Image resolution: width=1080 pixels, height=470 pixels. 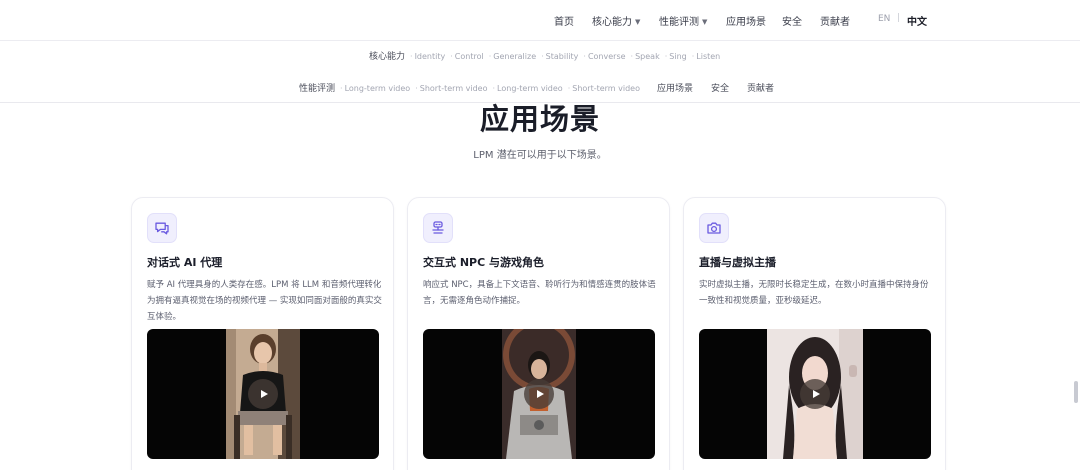 I want to click on section-subtitle: LPM 潜在可以用于以下场景。, so click(x=540, y=155).